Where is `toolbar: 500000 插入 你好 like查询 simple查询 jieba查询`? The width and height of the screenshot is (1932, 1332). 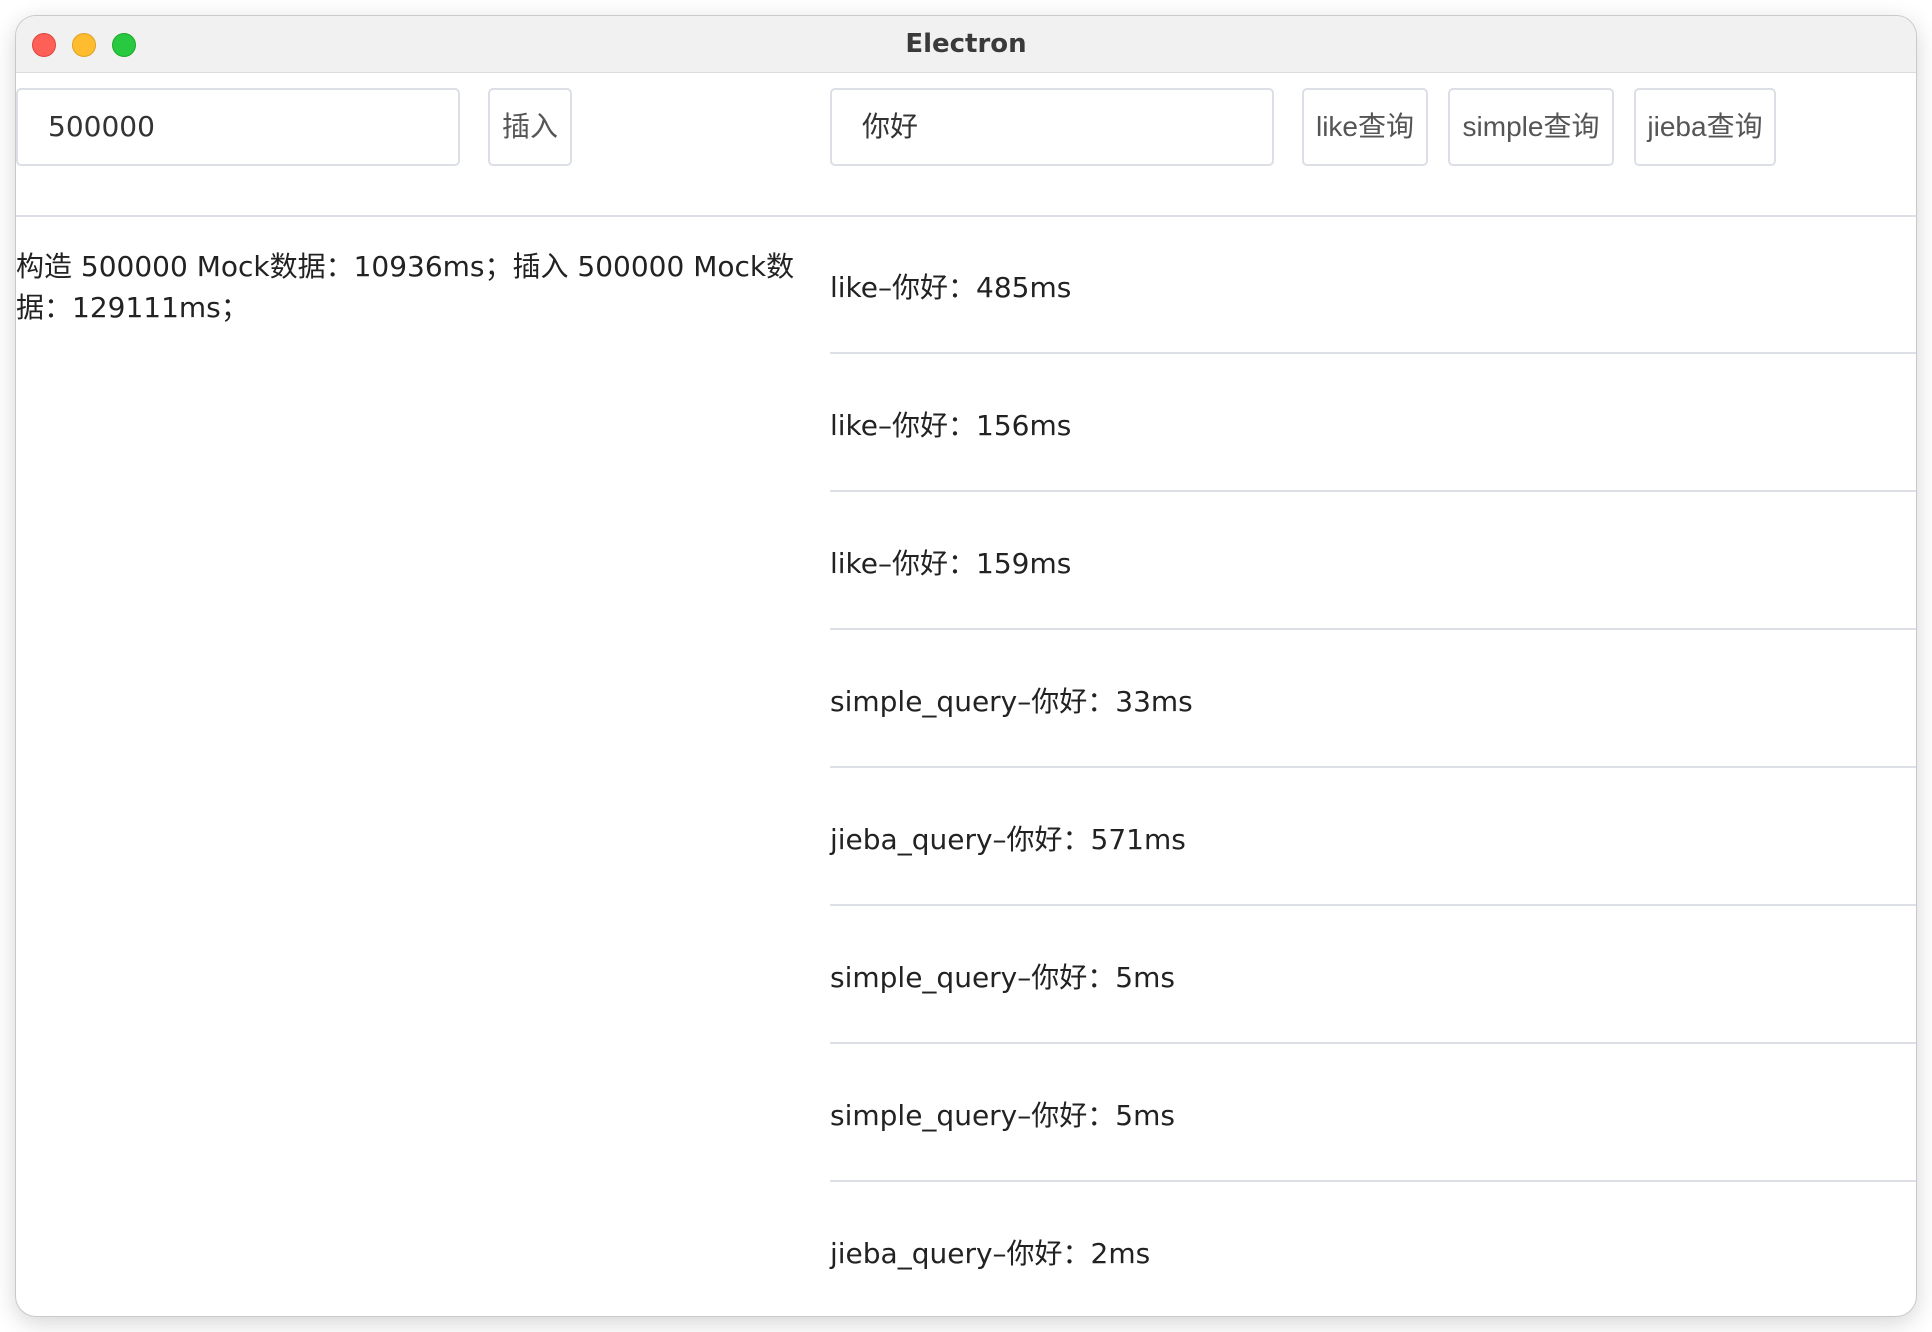
toolbar: 500000 插入 你好 like查询 simple查询 jieba查询 is located at coordinates (966, 145).